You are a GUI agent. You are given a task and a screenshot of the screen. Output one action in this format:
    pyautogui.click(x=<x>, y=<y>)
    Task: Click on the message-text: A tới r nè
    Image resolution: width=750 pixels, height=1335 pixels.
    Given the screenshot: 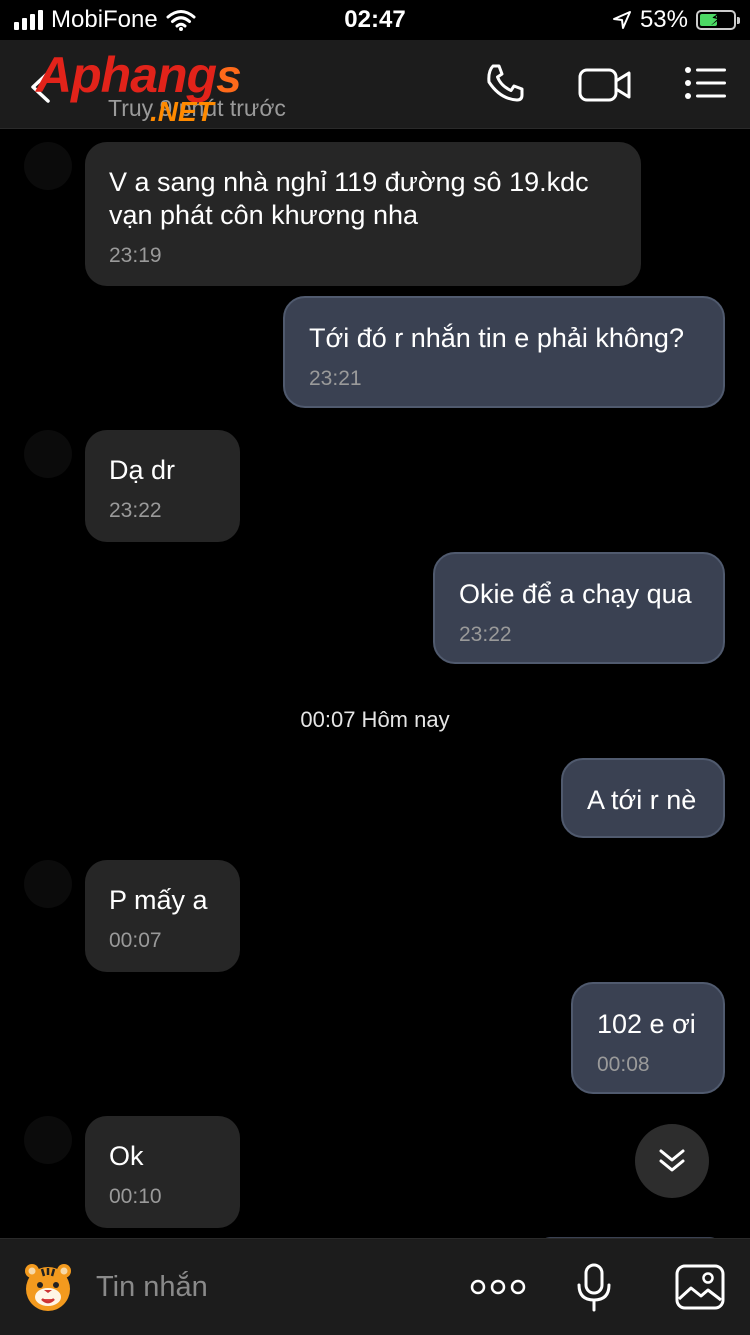 What is the action you would take?
    pyautogui.click(x=642, y=800)
    